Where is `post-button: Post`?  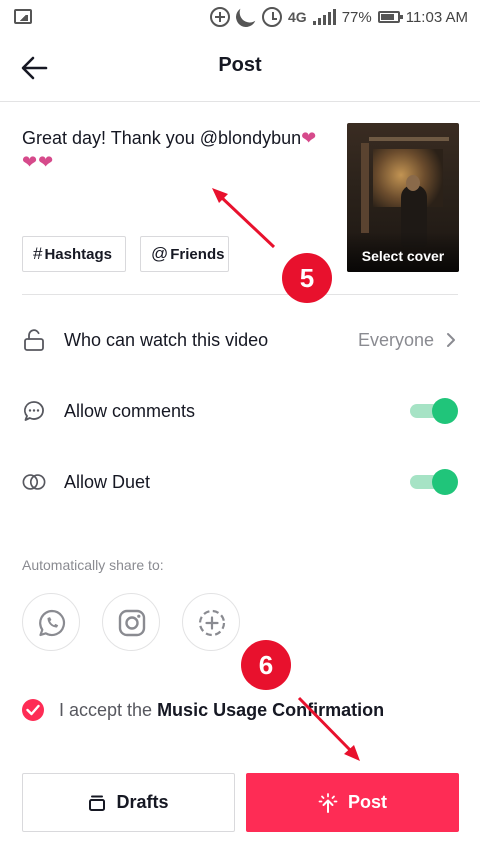 post-button: Post is located at coordinates (352, 802).